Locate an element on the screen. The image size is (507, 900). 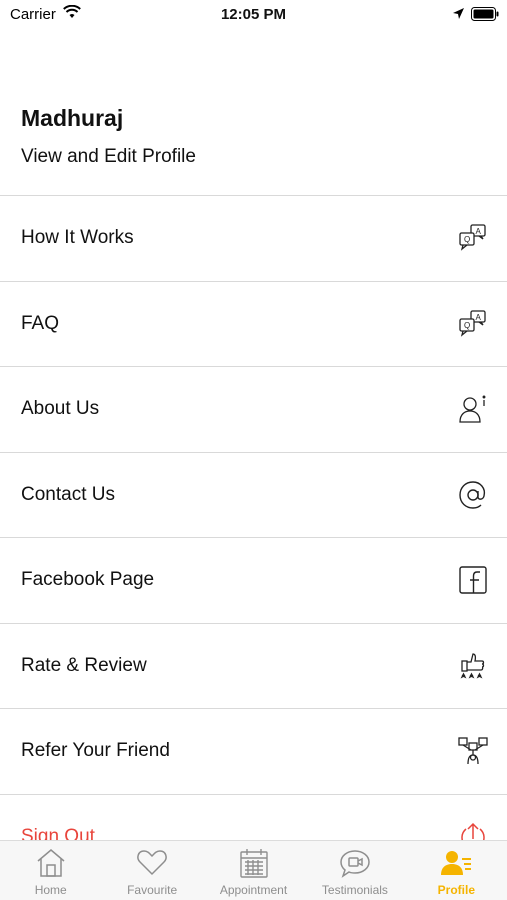
menu-item-facebook-page: Facebook Page is located at coordinates (253, 580).